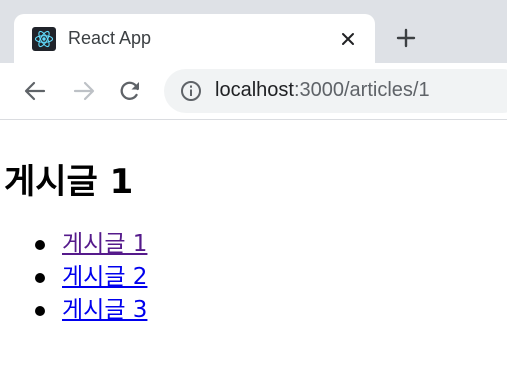 The image size is (507, 375). I want to click on article-link-1: 게시글 1, so click(104, 244).